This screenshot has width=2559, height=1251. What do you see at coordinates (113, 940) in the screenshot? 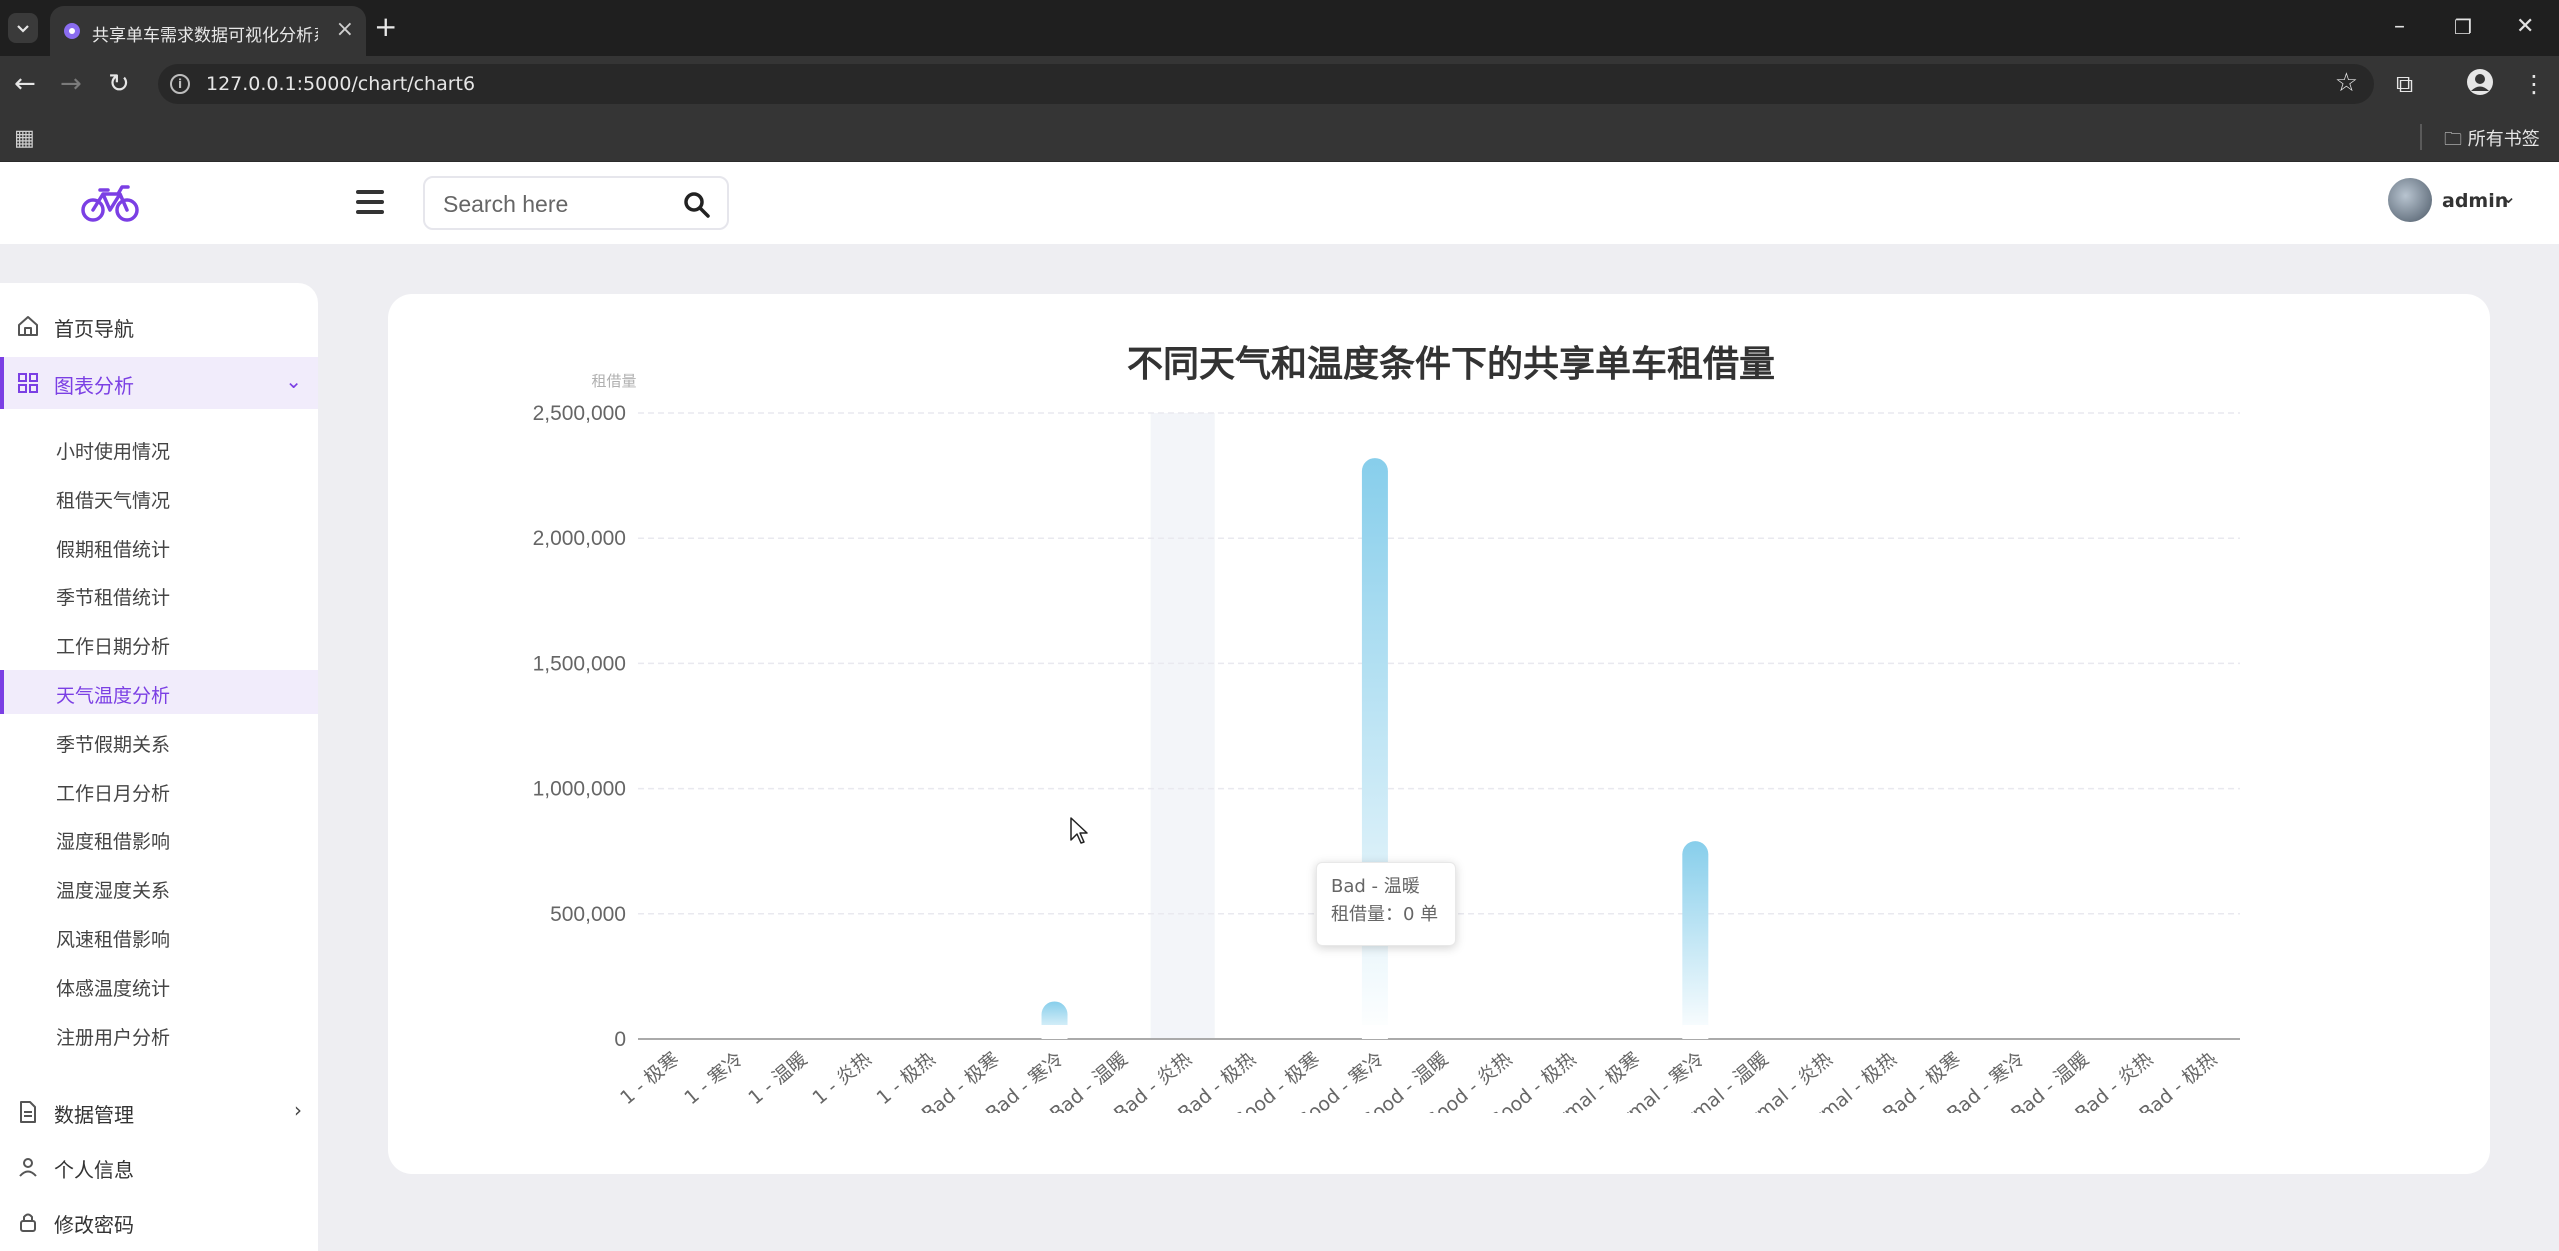
I see `submenu-item-label: 风速租借影响` at bounding box center [113, 940].